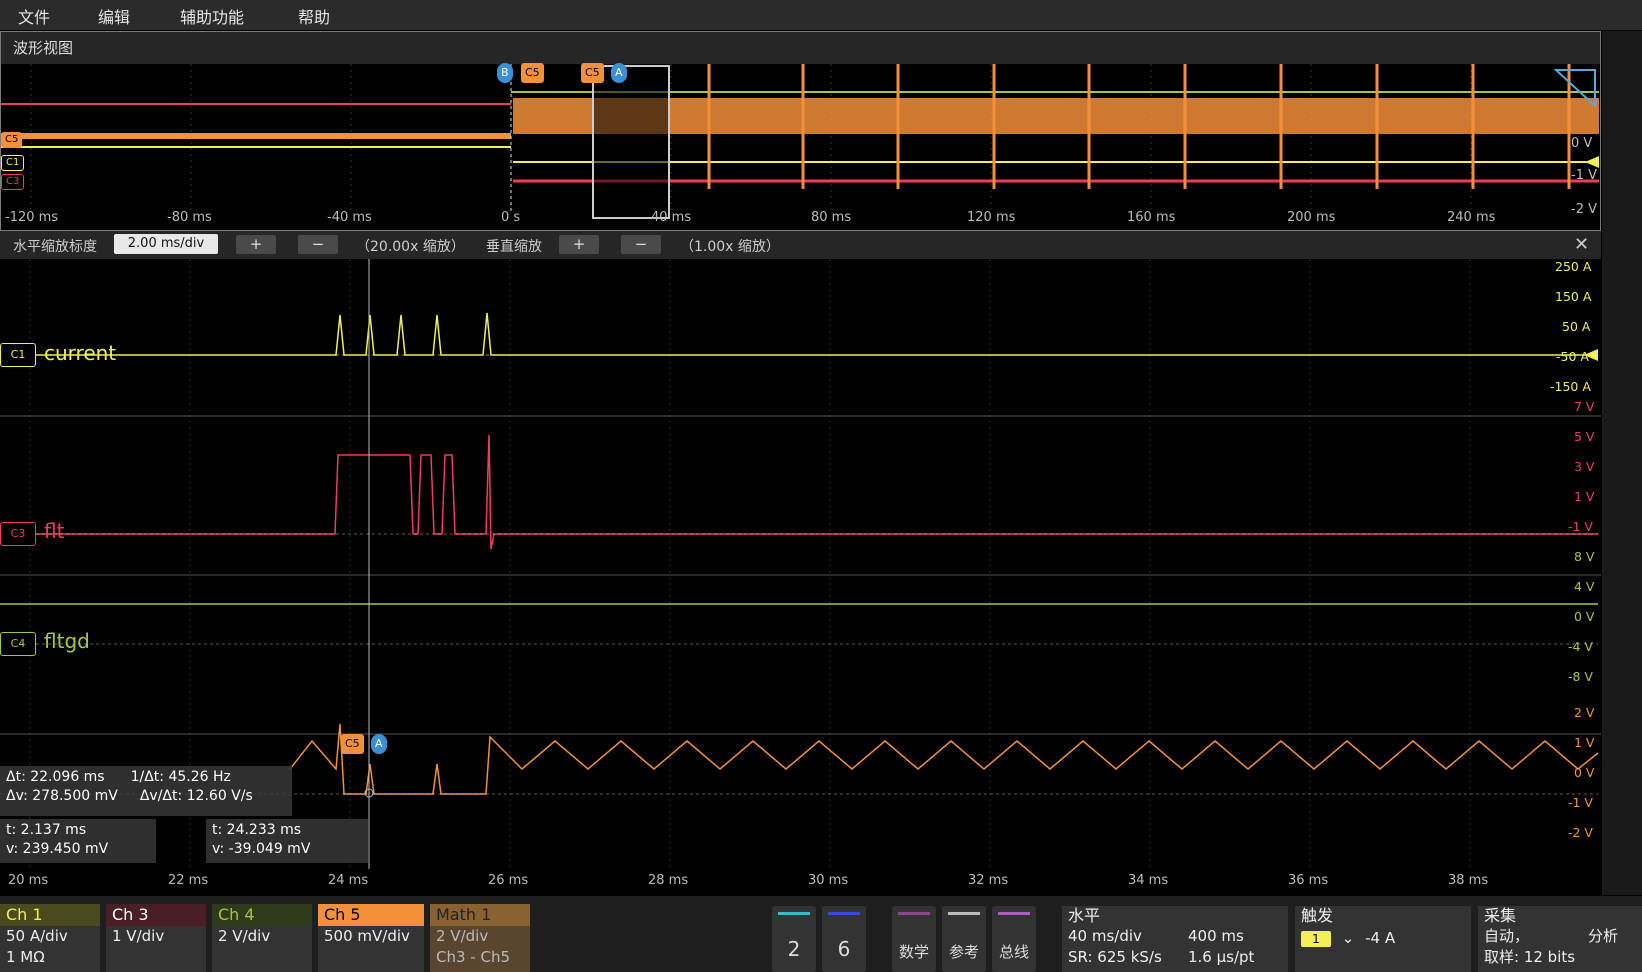 This screenshot has height=972, width=1642. What do you see at coordinates (13, 182) in the screenshot?
I see `c3-tag: C3` at bounding box center [13, 182].